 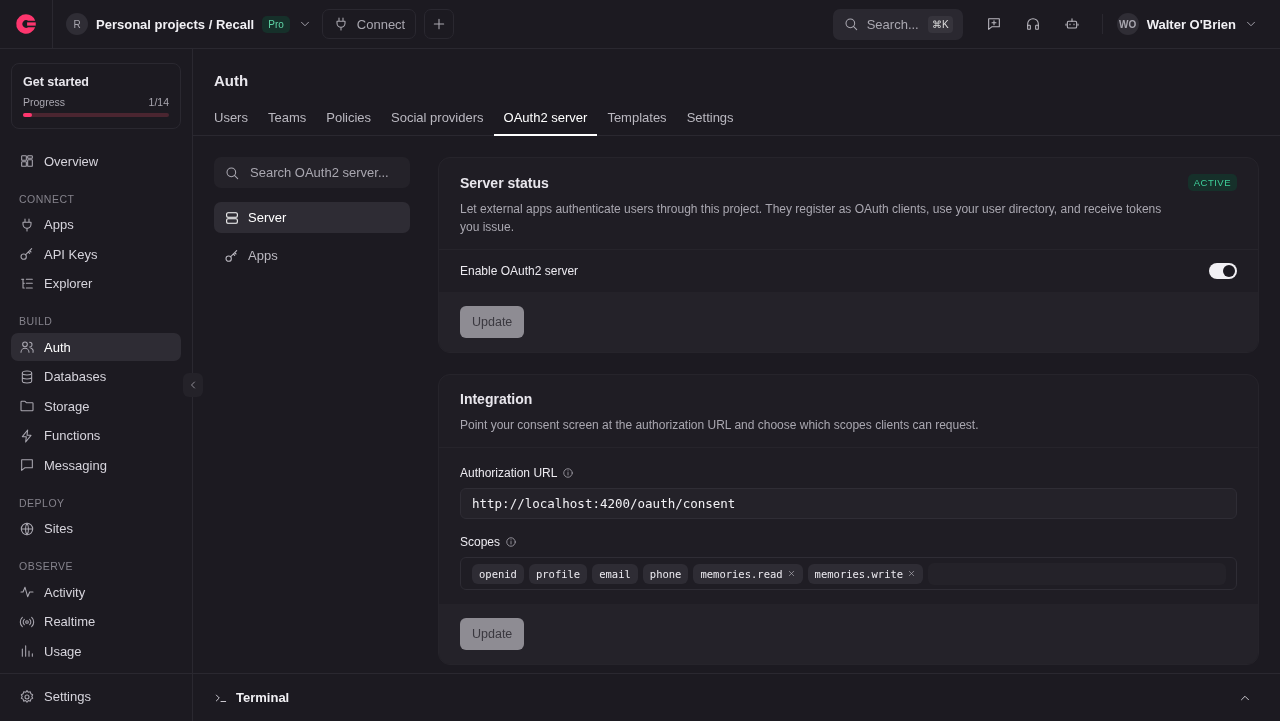 What do you see at coordinates (47, 199) in the screenshot?
I see `section-label: CONNECT` at bounding box center [47, 199].